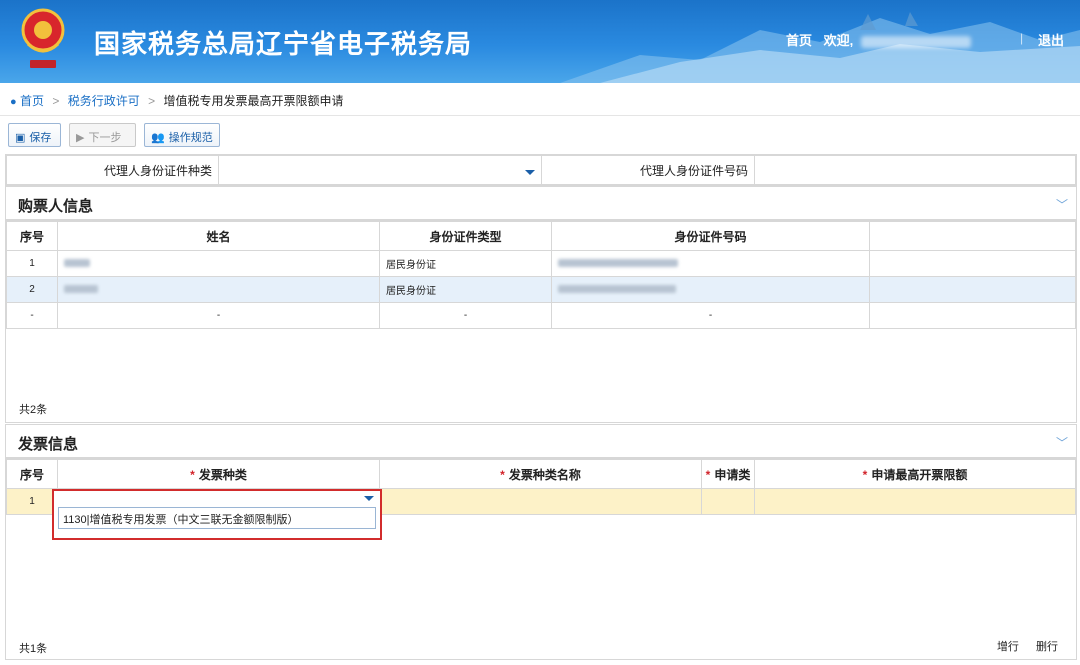 Image resolution: width=1080 pixels, height=665 pixels. What do you see at coordinates (728, 474) in the screenshot?
I see `col-header-apply-type: * 申请类` at bounding box center [728, 474].